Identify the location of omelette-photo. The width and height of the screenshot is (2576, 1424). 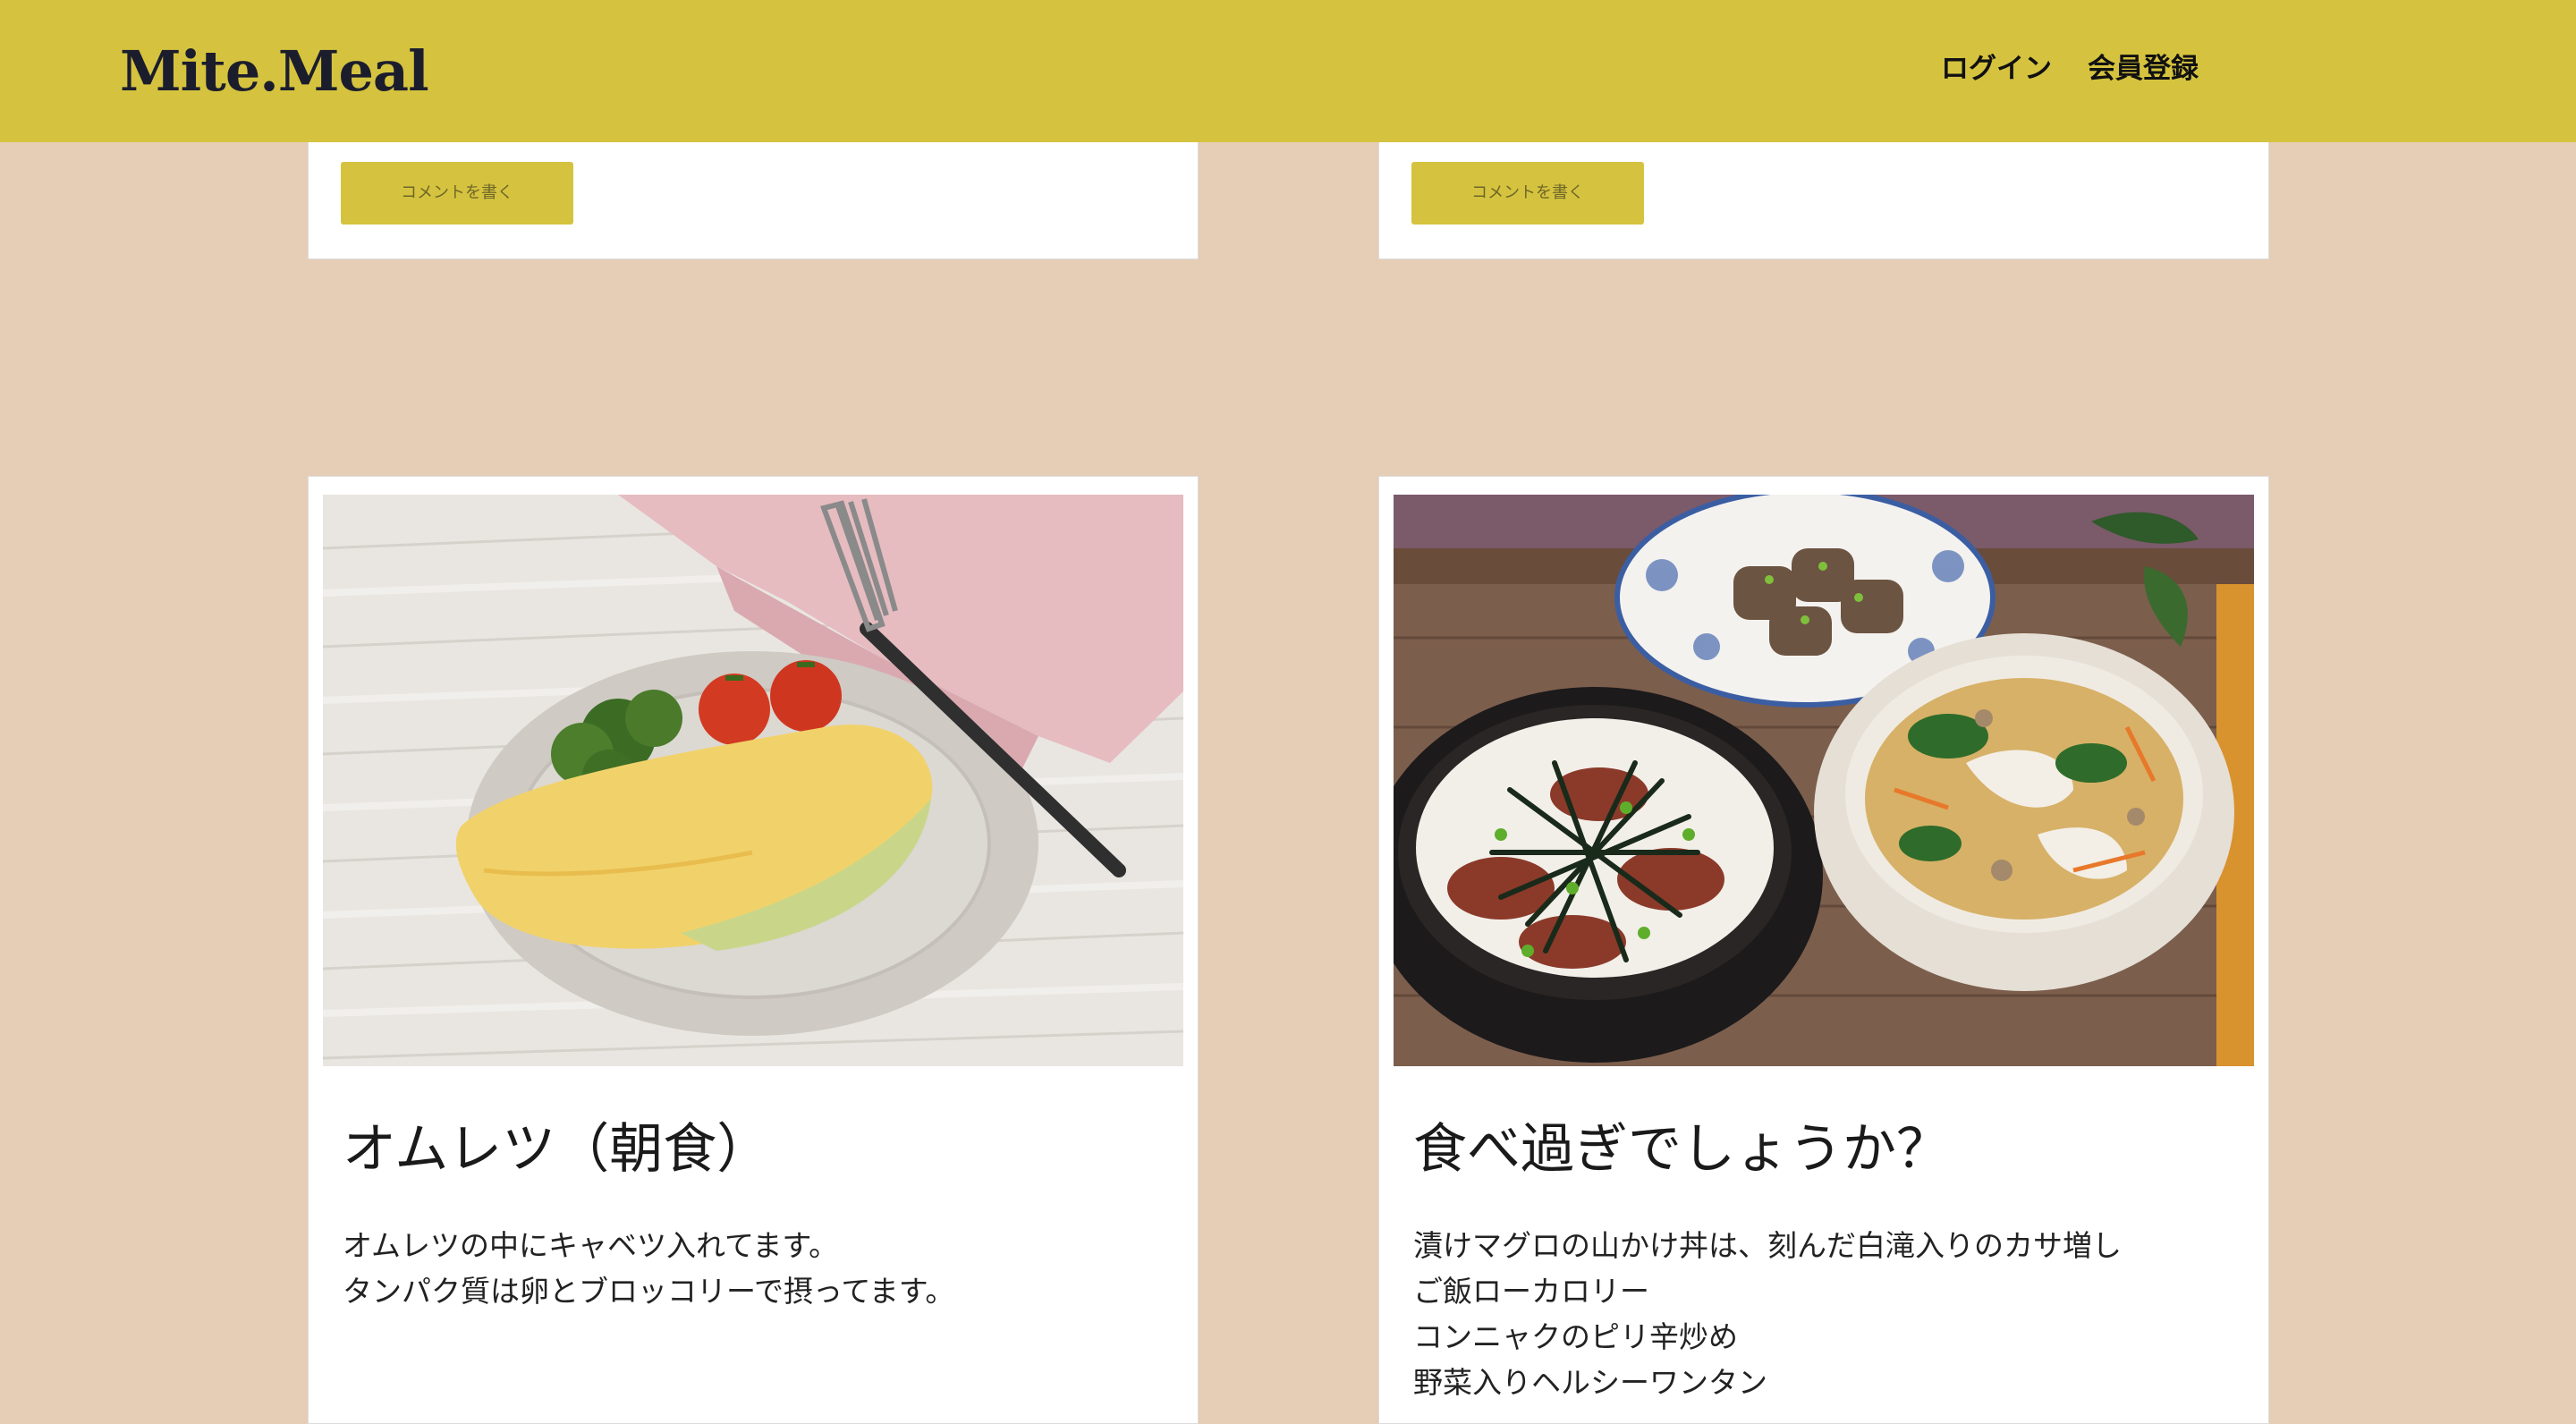
(753, 780).